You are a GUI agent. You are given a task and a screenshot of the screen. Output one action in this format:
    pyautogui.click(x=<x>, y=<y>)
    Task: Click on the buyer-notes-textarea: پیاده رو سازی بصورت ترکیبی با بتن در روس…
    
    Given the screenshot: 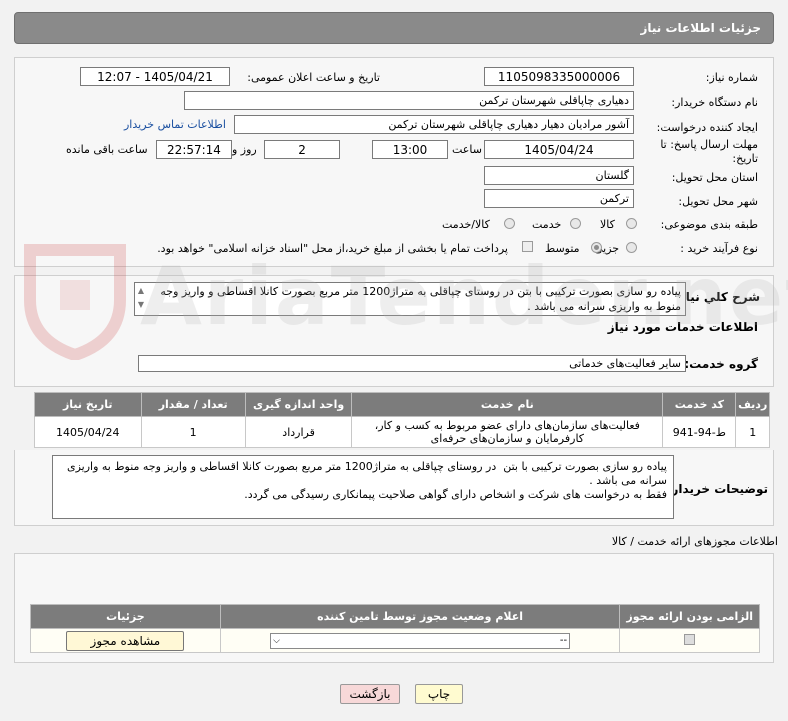 What is the action you would take?
    pyautogui.click(x=363, y=487)
    